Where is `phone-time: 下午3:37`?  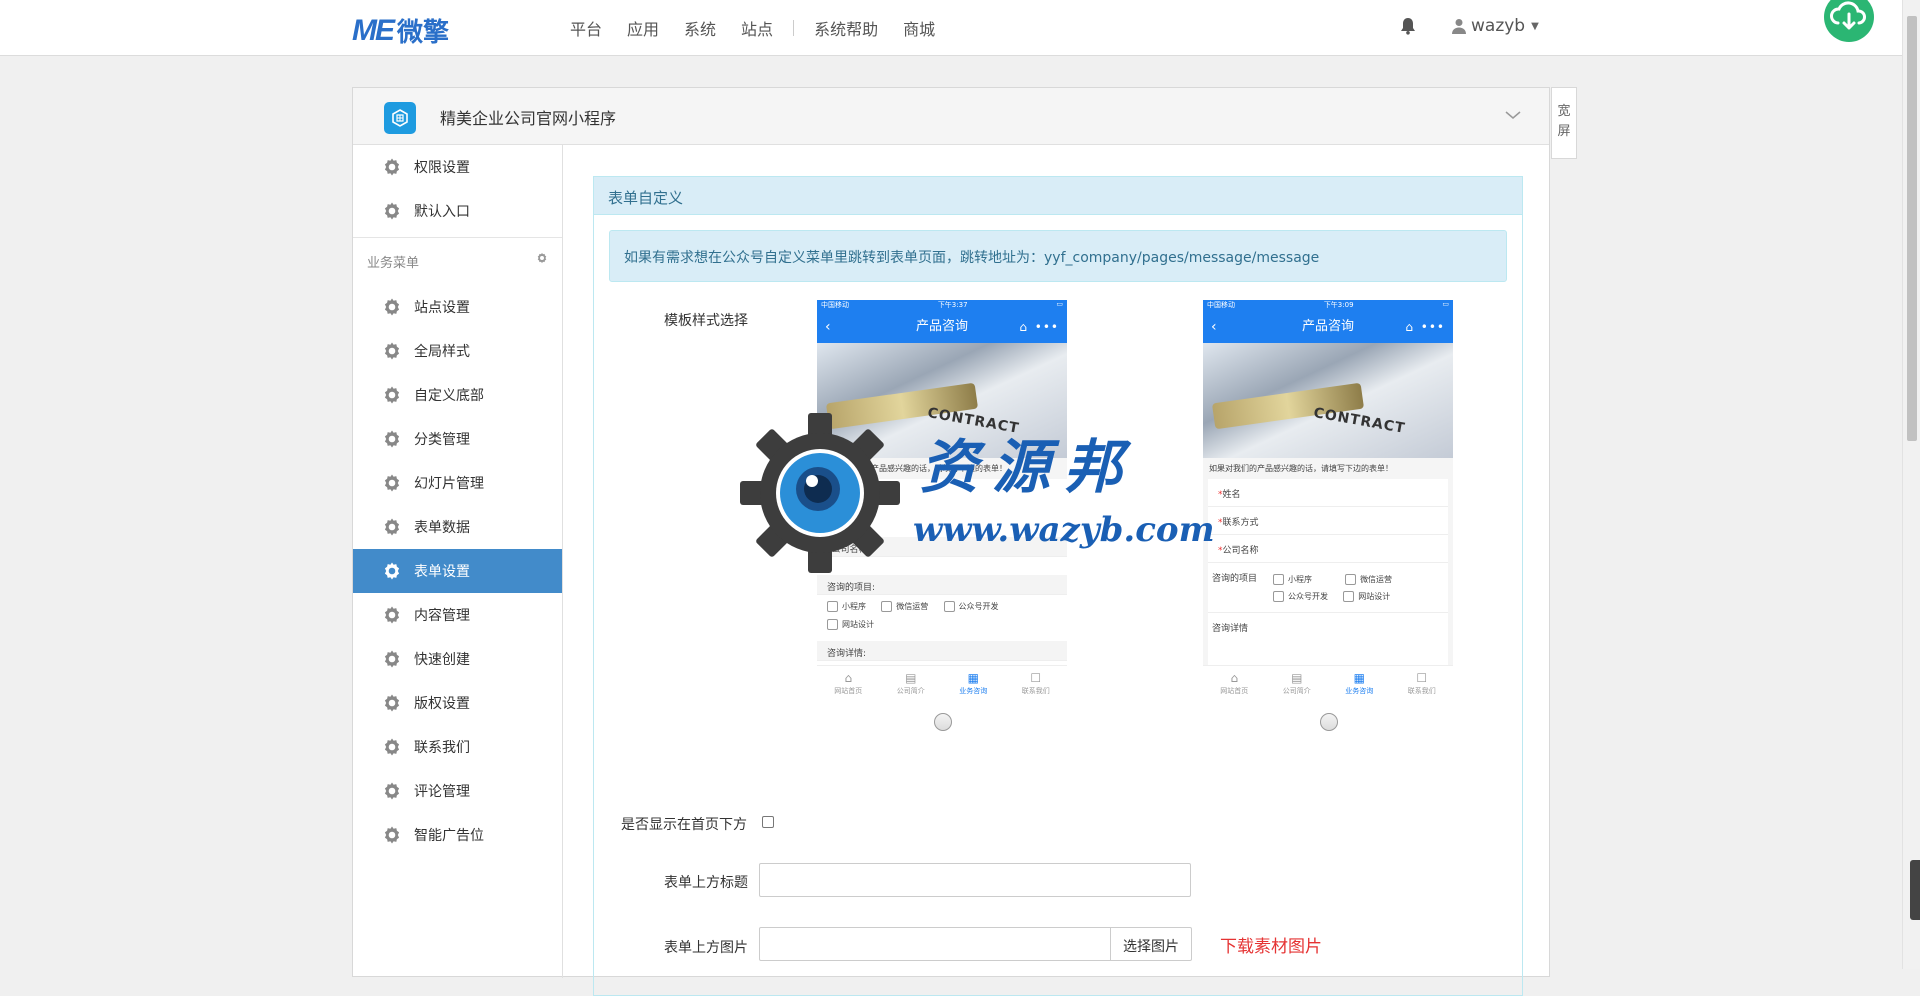 phone-time: 下午3:37 is located at coordinates (952, 305).